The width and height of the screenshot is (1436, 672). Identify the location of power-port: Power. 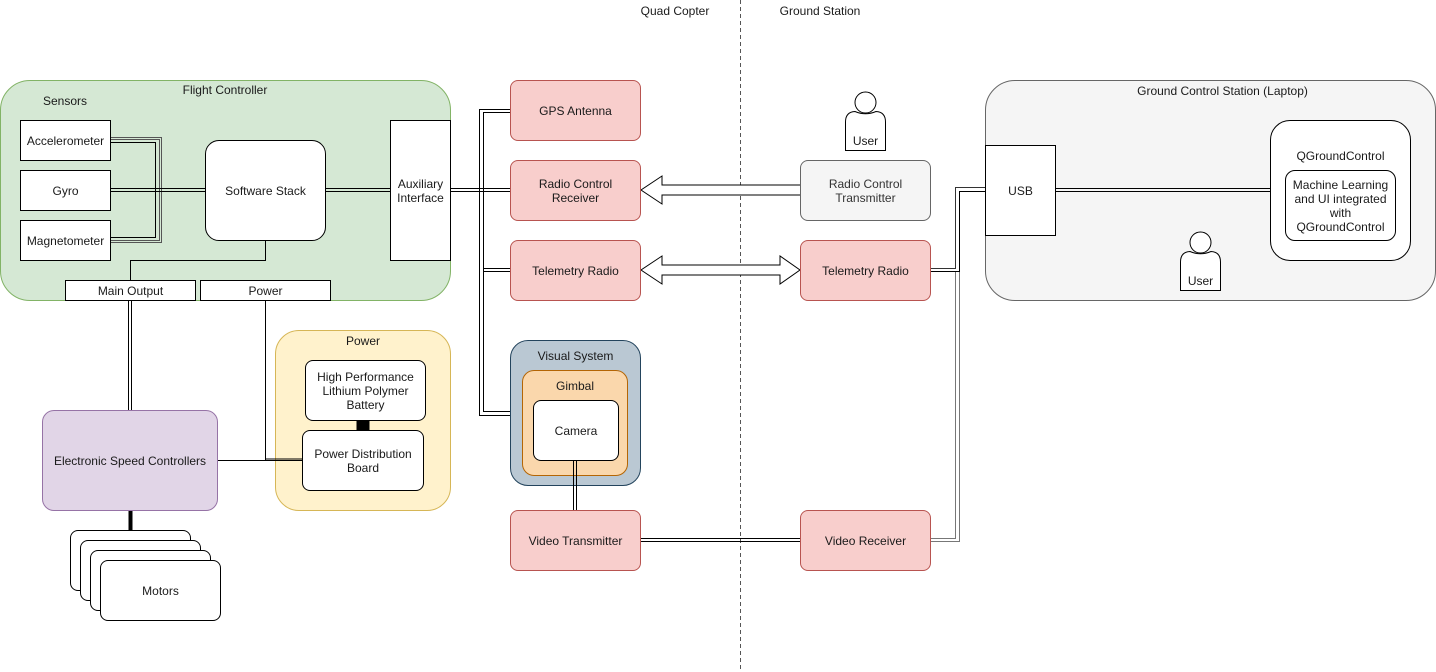
(265, 290).